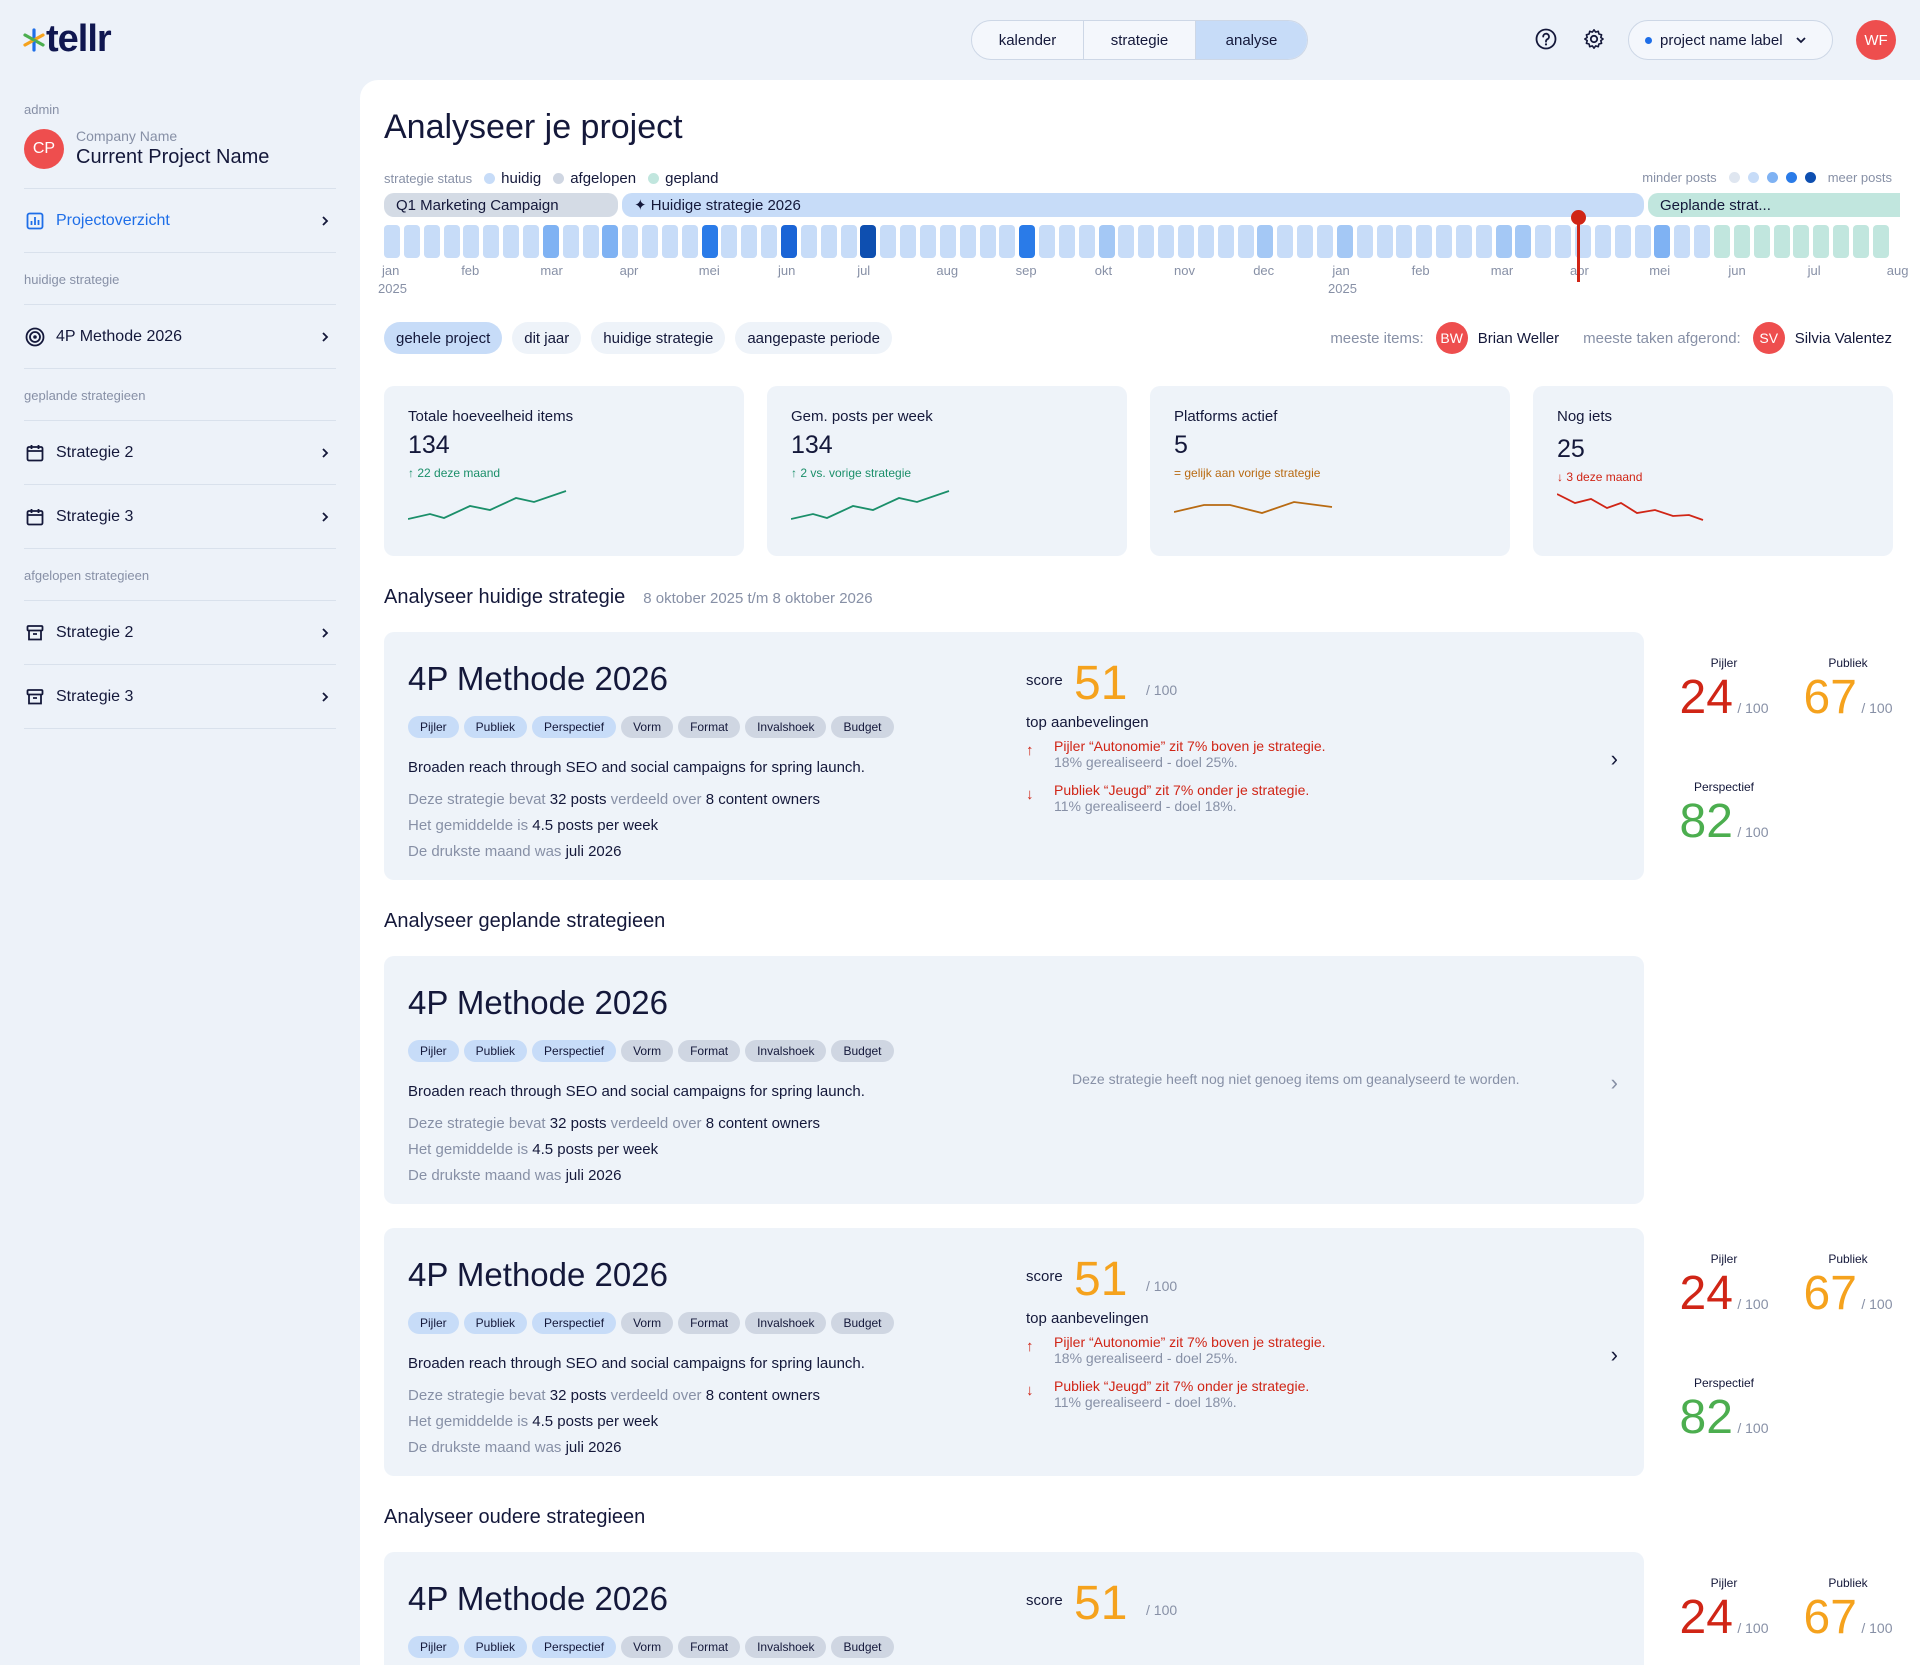 Image resolution: width=1920 pixels, height=1665 pixels. What do you see at coordinates (1251, 40) in the screenshot?
I see `tab-analyse: analyse` at bounding box center [1251, 40].